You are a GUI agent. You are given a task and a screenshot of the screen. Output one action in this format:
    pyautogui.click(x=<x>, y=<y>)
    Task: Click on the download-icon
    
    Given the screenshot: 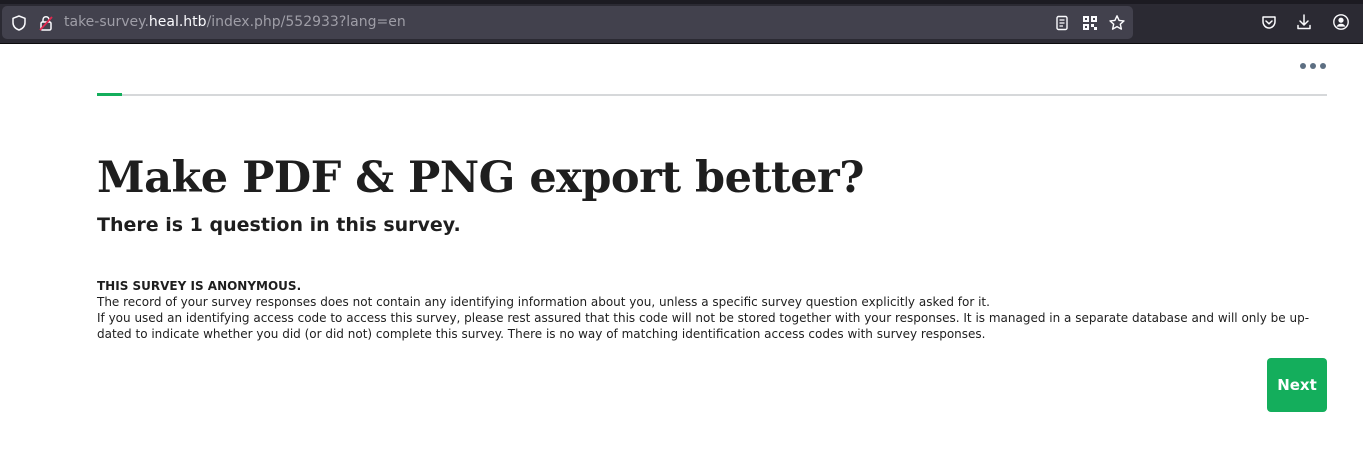 What is the action you would take?
    pyautogui.click(x=1304, y=22)
    